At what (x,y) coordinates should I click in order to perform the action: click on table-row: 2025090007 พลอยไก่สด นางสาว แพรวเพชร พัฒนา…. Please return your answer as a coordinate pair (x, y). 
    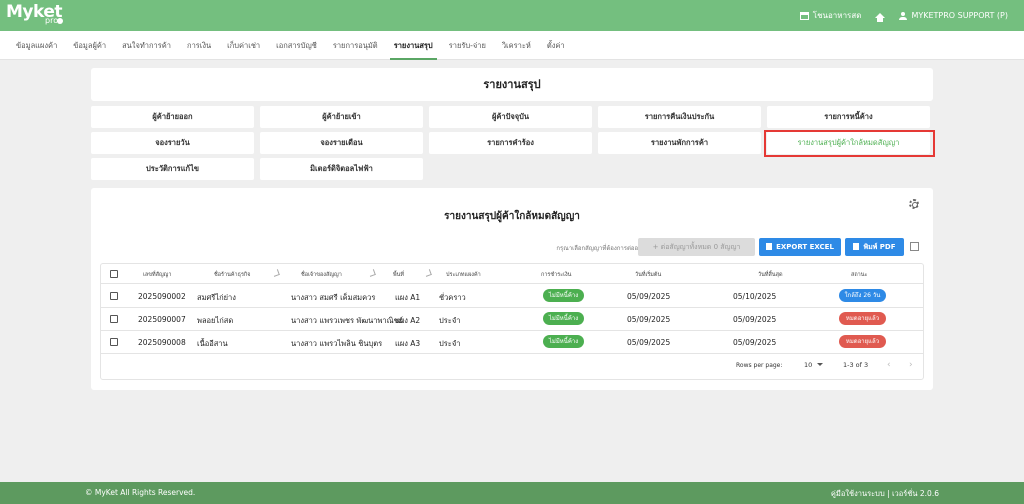
    Looking at the image, I should click on (512, 319).